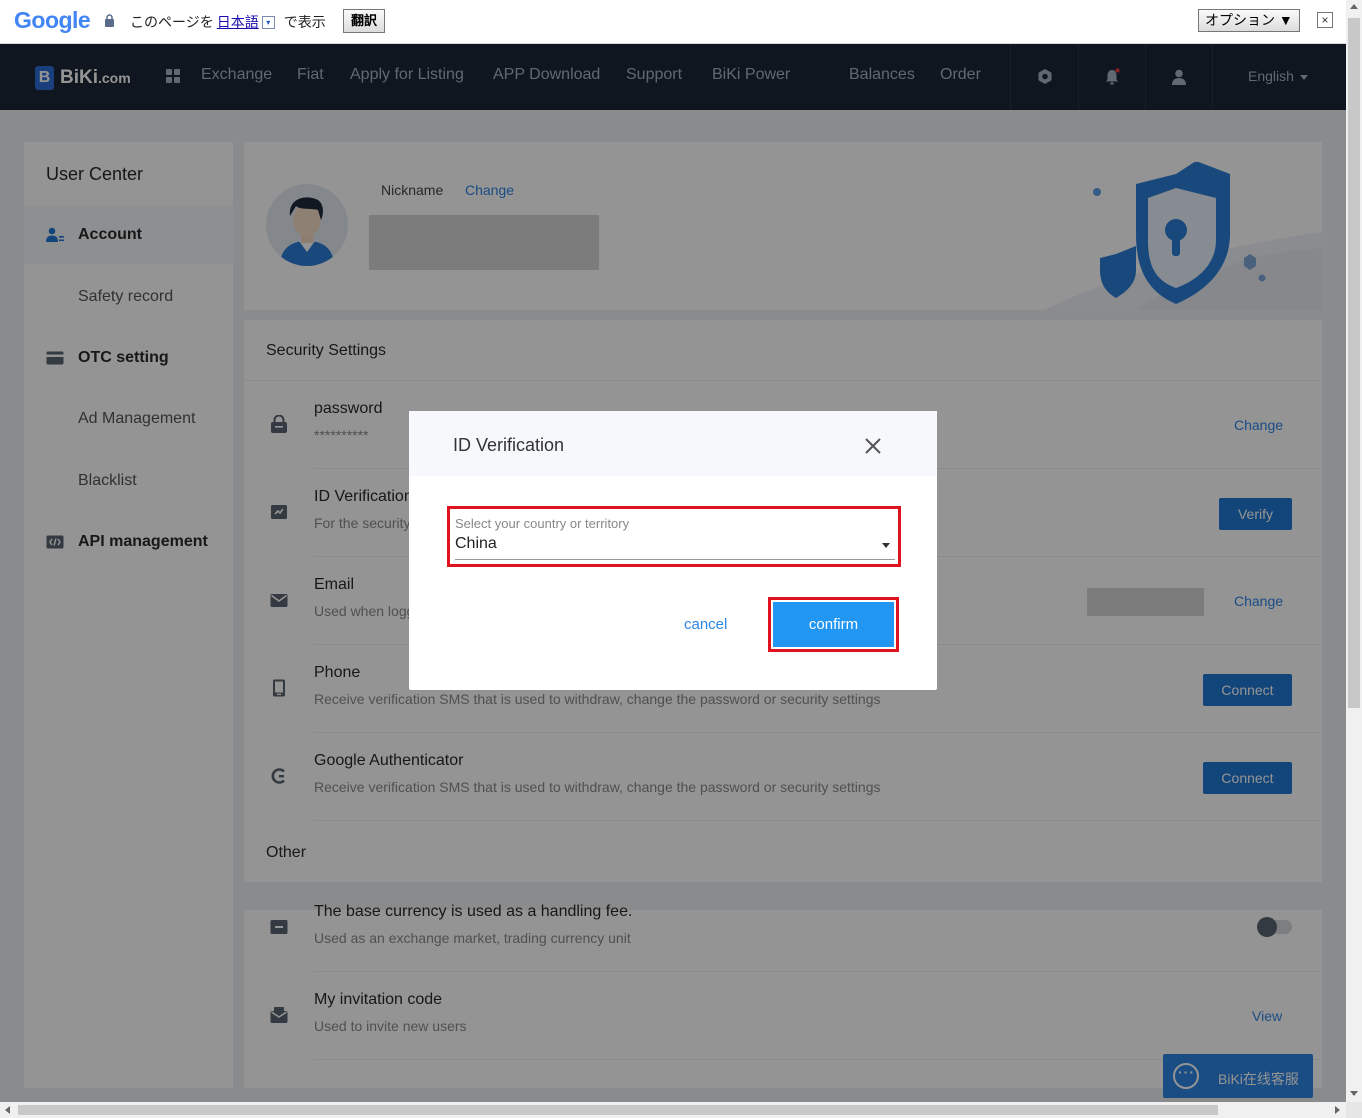 Image resolution: width=1362 pixels, height=1118 pixels. Describe the element at coordinates (705, 624) in the screenshot. I see `cancel-button: cancel` at that location.